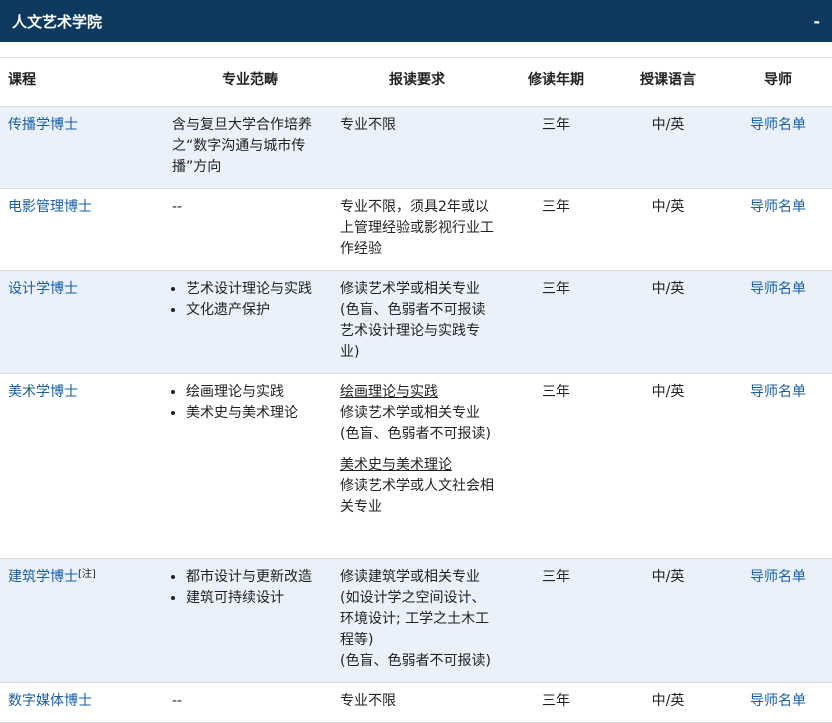 The height and width of the screenshot is (723, 832). I want to click on requirement-heading: 美术史与美术理论, so click(396, 464).